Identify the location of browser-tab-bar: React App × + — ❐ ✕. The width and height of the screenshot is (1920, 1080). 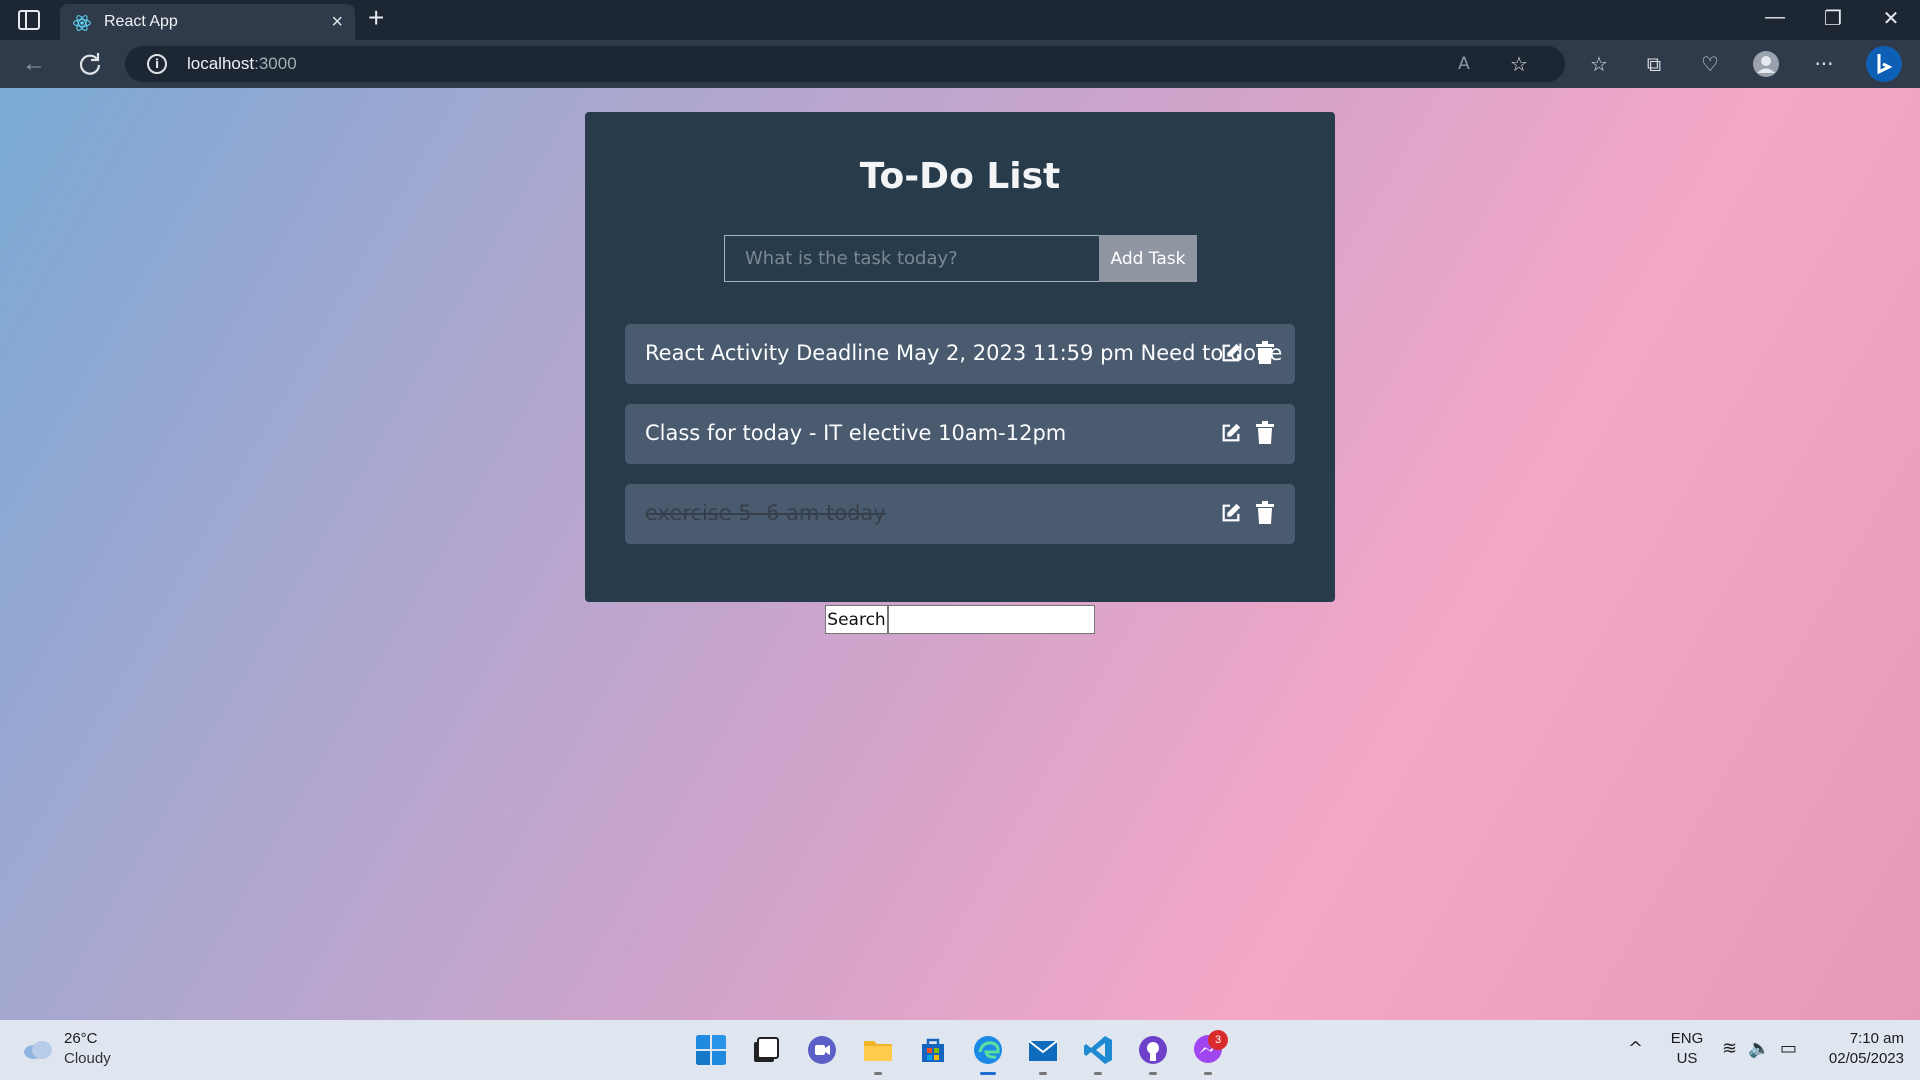
(960, 20).